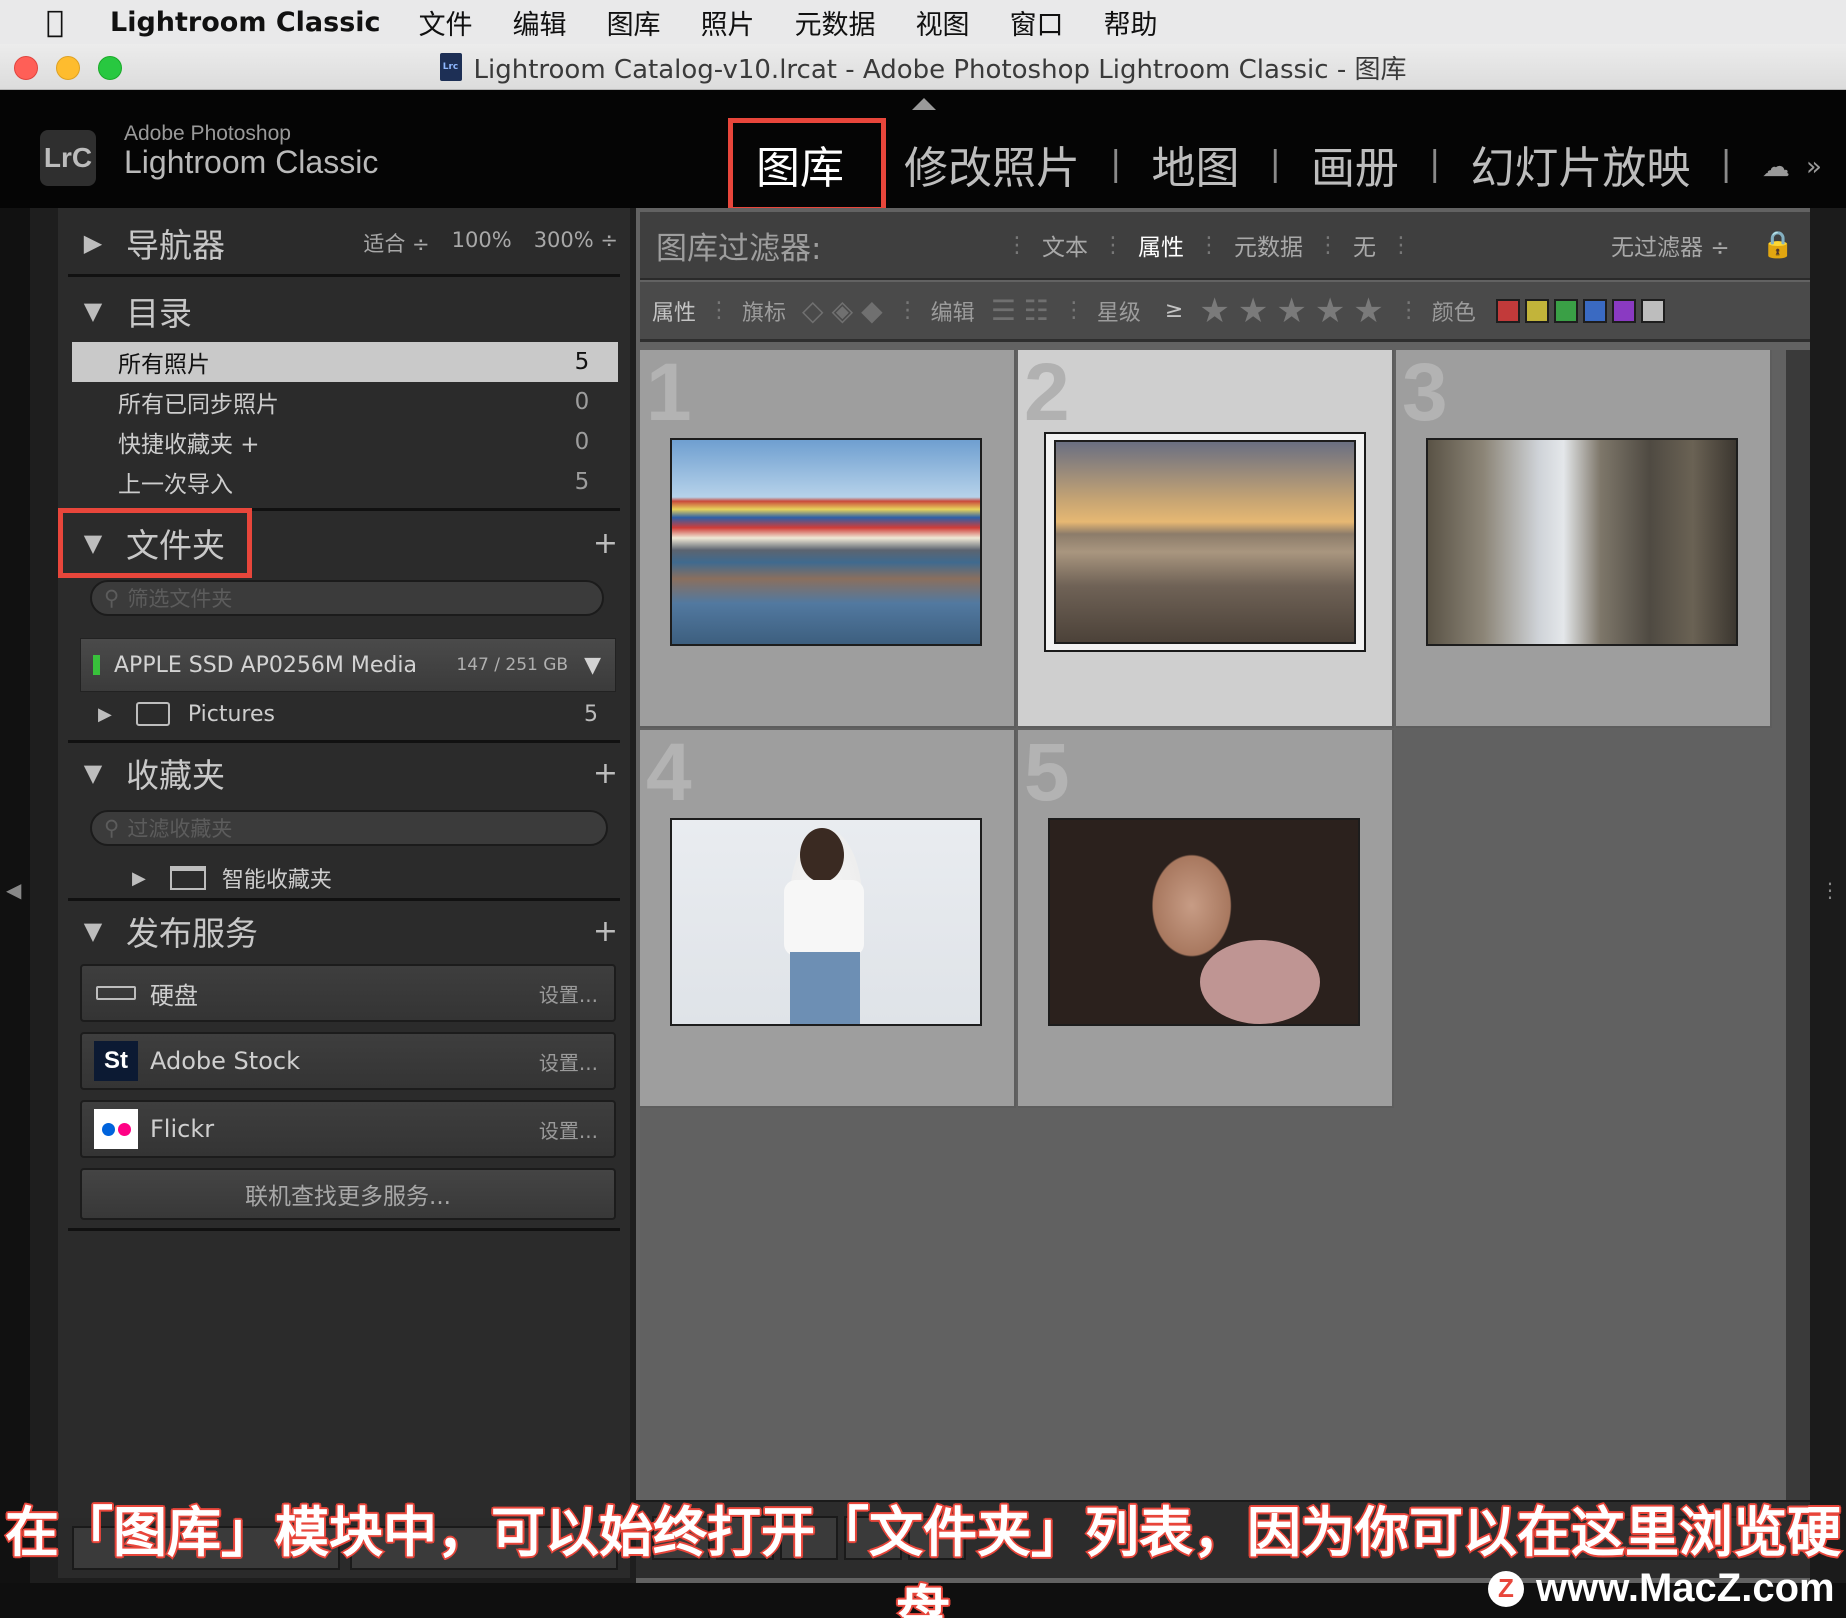 This screenshot has width=1846, height=1618. What do you see at coordinates (13, 890) in the screenshot?
I see `left-panel-toggle-icon: ◀` at bounding box center [13, 890].